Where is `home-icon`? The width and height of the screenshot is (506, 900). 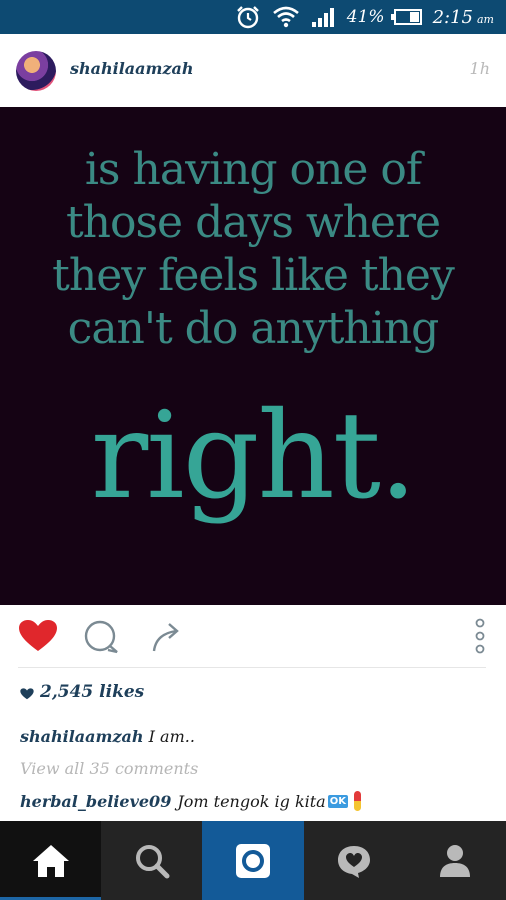 home-icon is located at coordinates (50, 860).